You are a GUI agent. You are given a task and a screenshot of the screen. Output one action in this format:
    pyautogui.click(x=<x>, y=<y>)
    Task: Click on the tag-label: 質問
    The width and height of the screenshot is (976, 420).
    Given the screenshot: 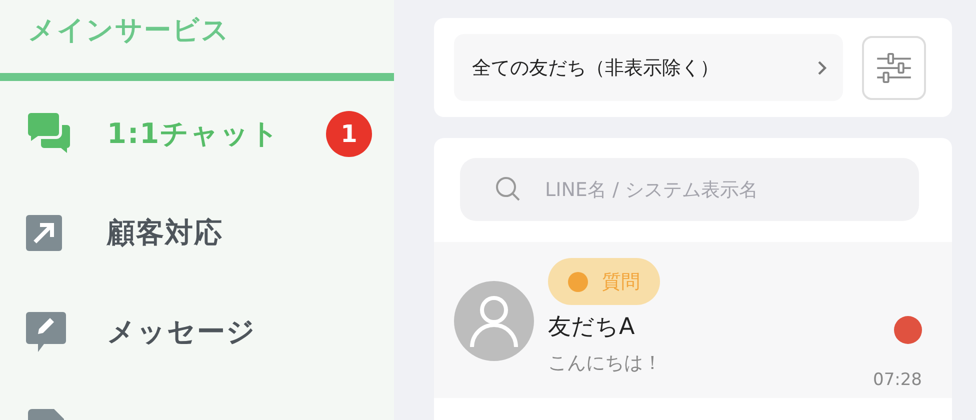 What is the action you would take?
    pyautogui.click(x=621, y=282)
    